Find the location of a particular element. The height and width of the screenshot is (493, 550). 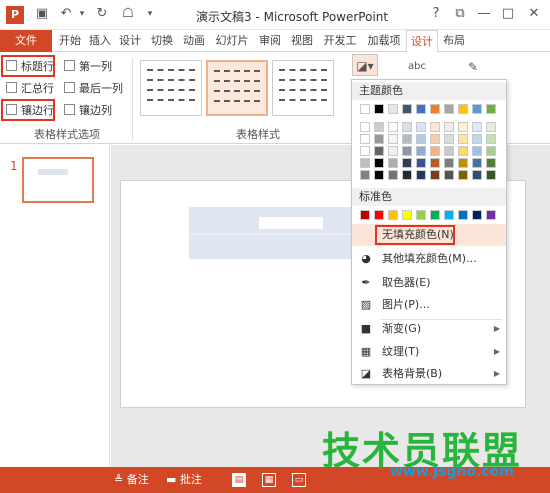

minimize-button: — is located at coordinates (484, 14).